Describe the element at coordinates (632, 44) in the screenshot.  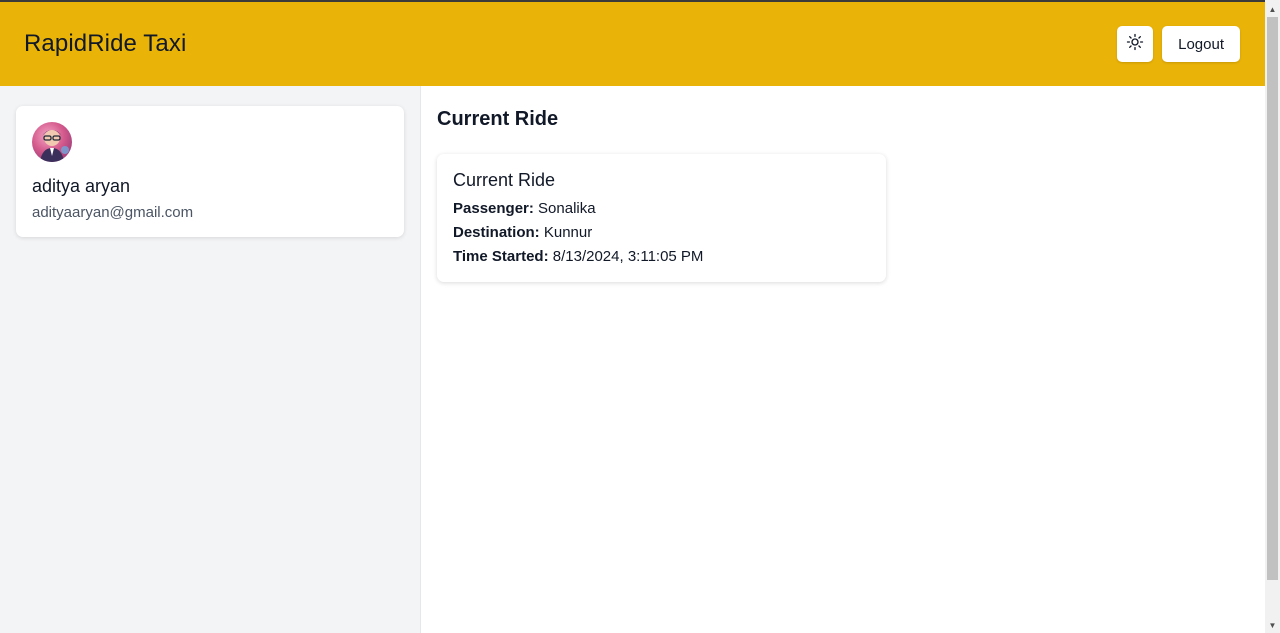
I see `app-header: RapidRide Taxi Logout` at that location.